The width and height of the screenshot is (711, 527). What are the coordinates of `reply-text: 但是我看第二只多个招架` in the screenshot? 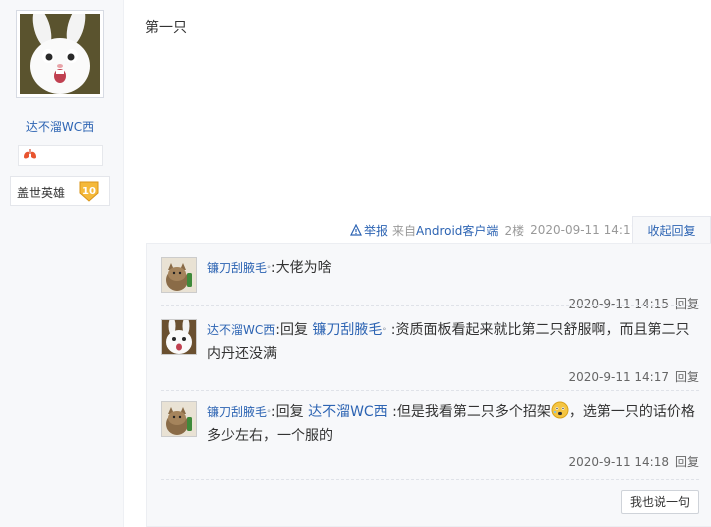 It's located at (473, 412).